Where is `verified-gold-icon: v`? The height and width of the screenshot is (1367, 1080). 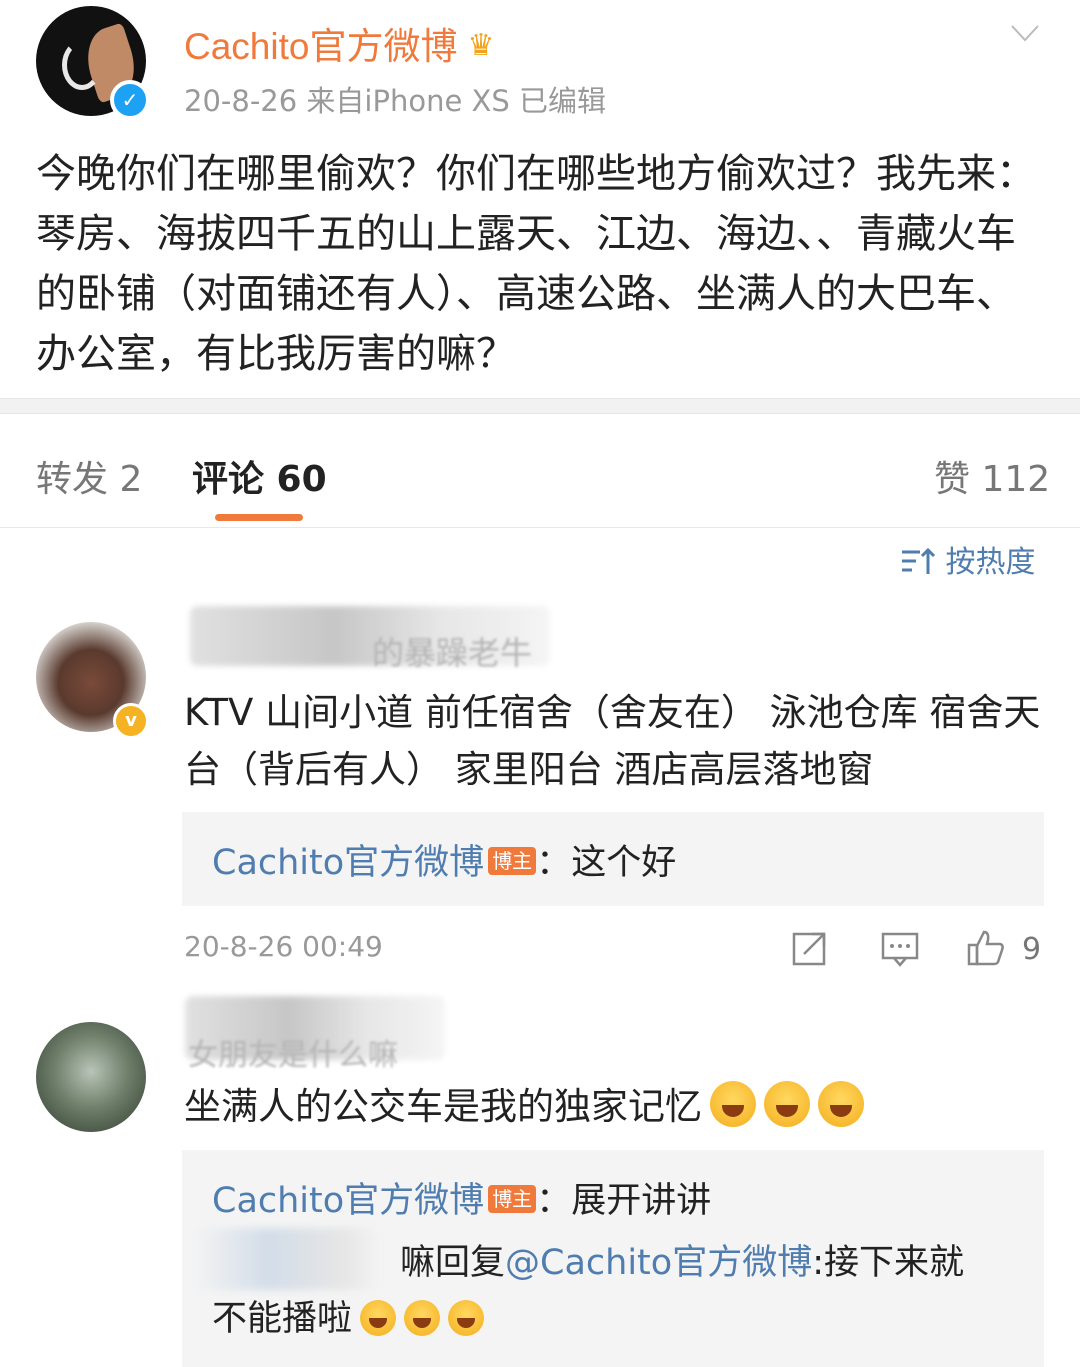 verified-gold-icon: v is located at coordinates (131, 721).